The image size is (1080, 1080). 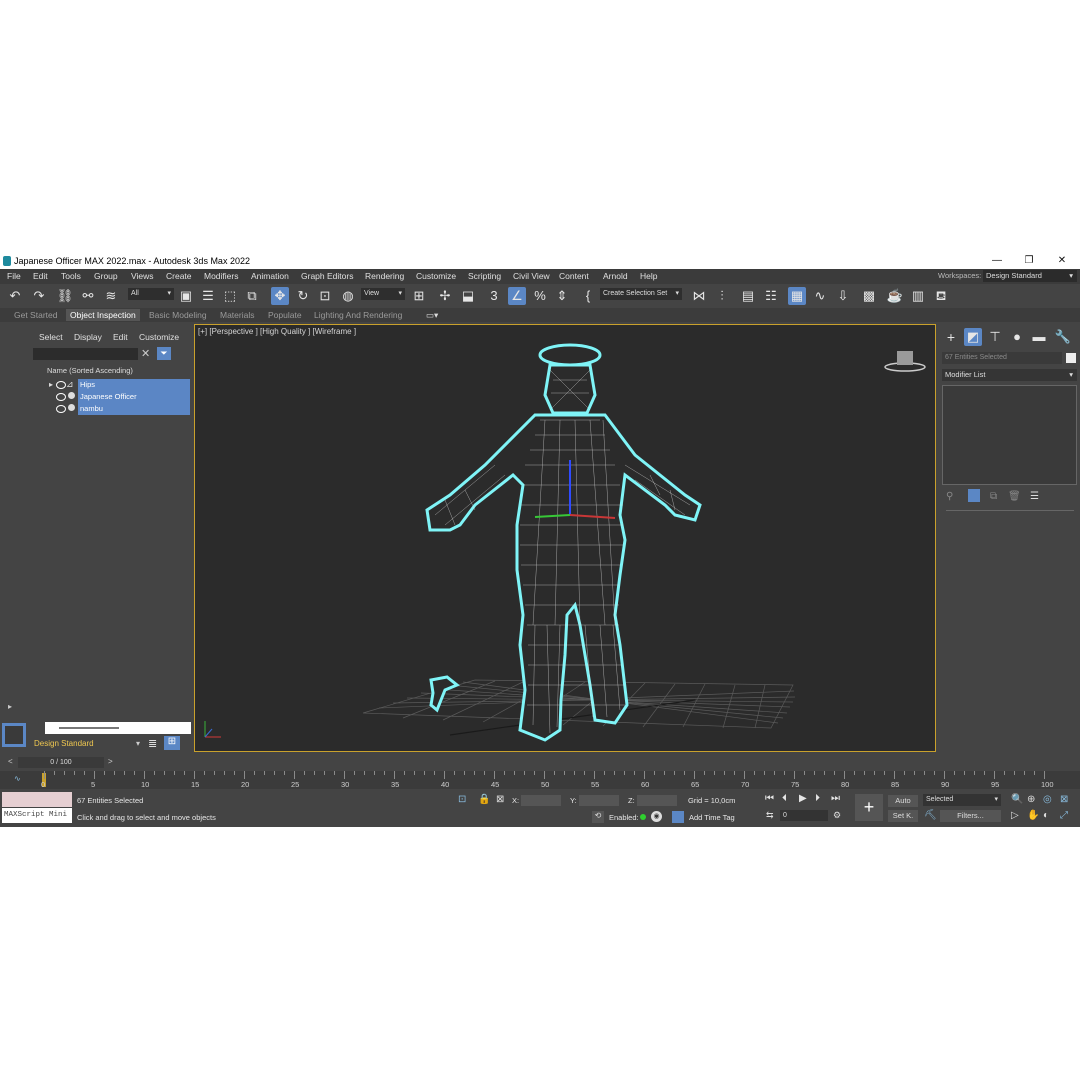 What do you see at coordinates (1063, 337) in the screenshot?
I see `utilities-tab-icon: 🔧` at bounding box center [1063, 337].